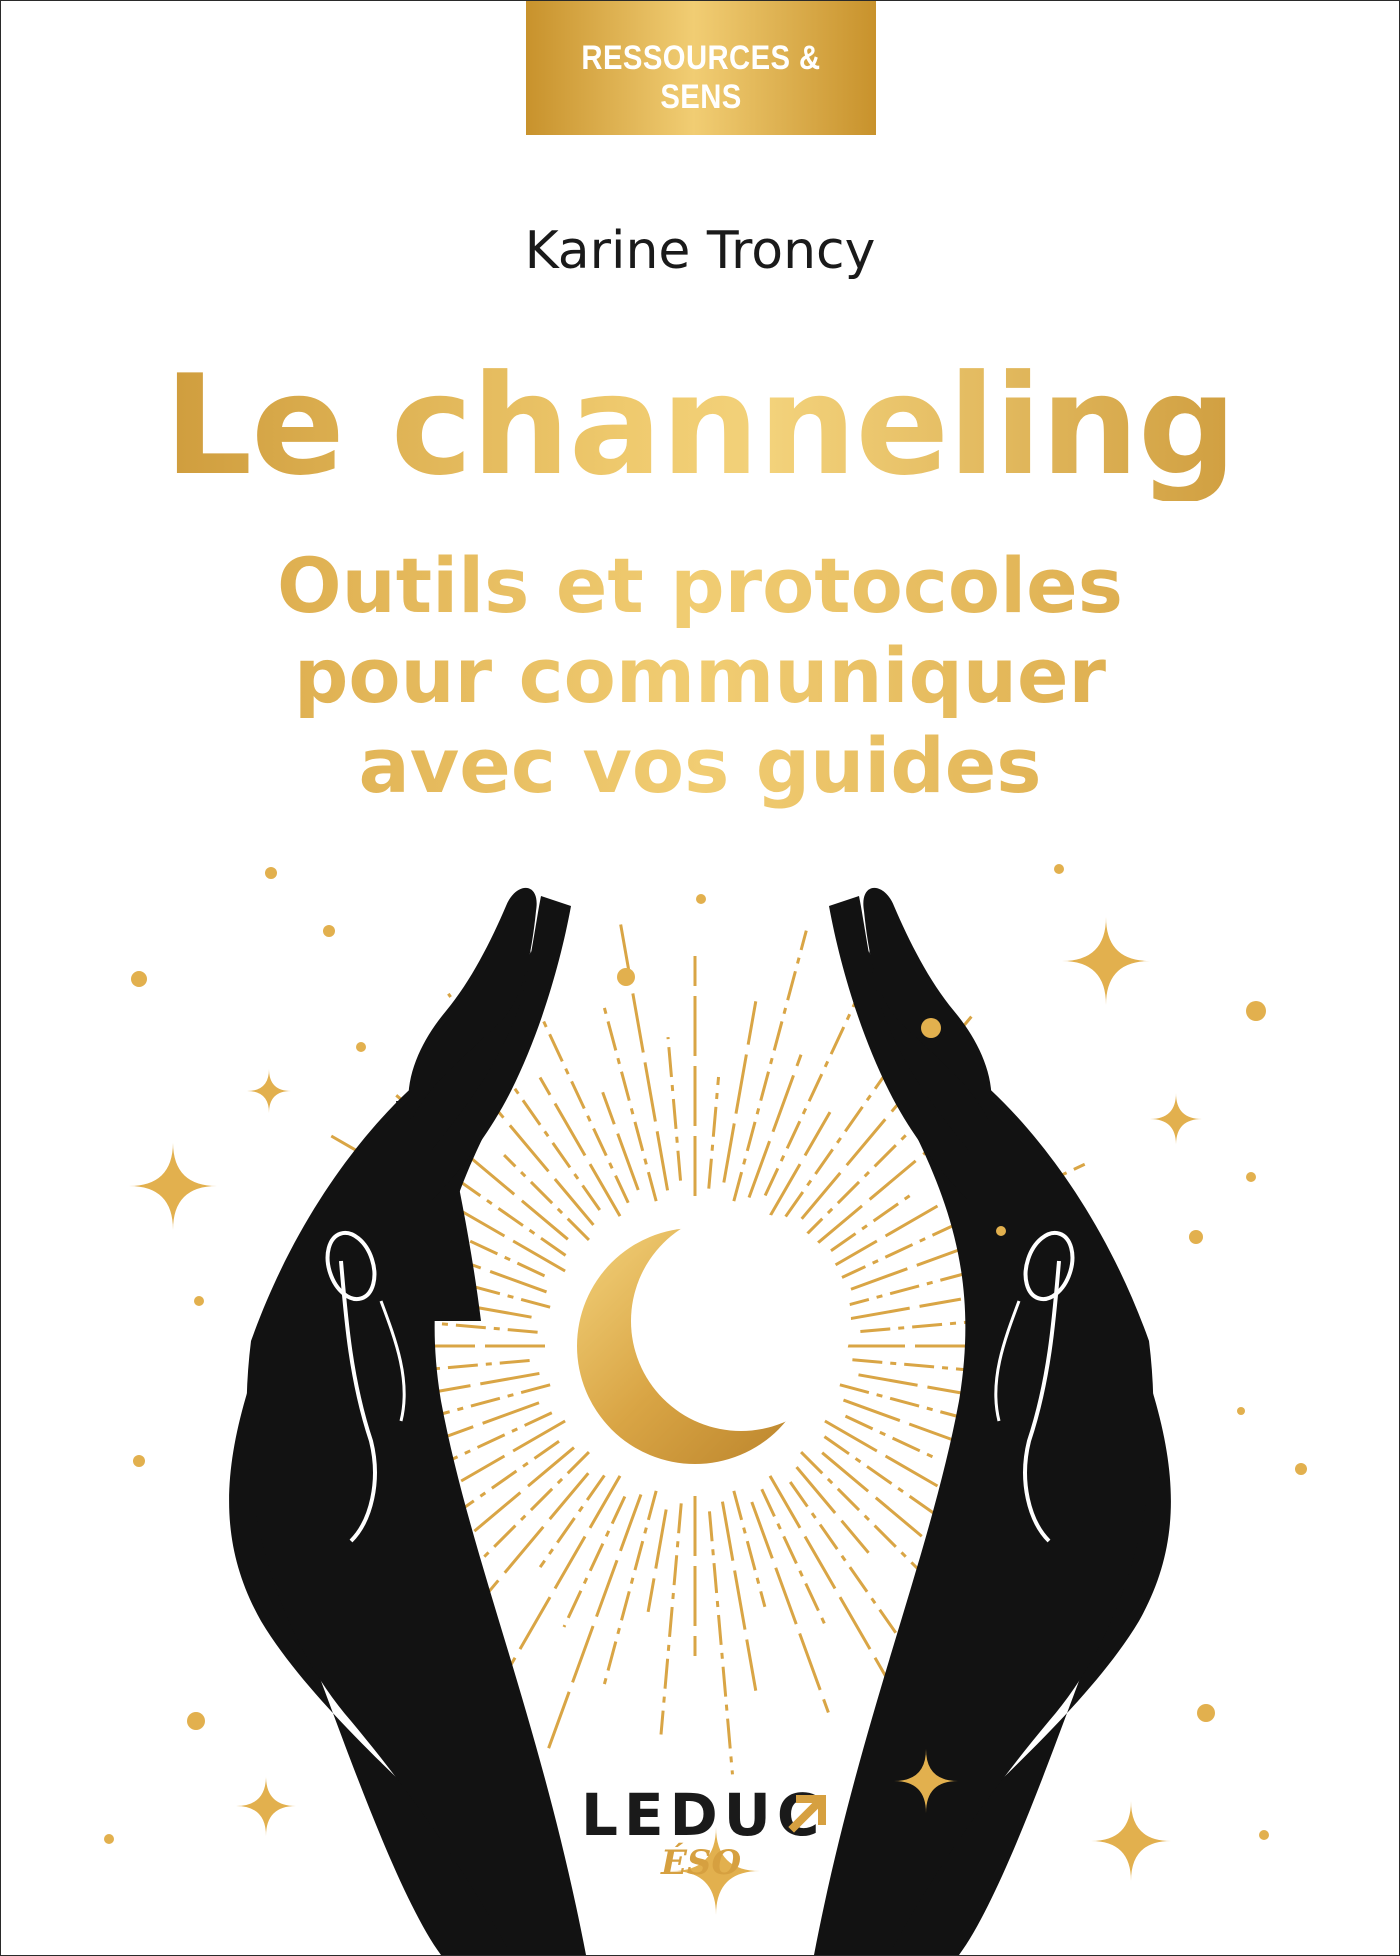 The image size is (1400, 1956). What do you see at coordinates (714, 1337) in the screenshot?
I see `crescent-moon-icon` at bounding box center [714, 1337].